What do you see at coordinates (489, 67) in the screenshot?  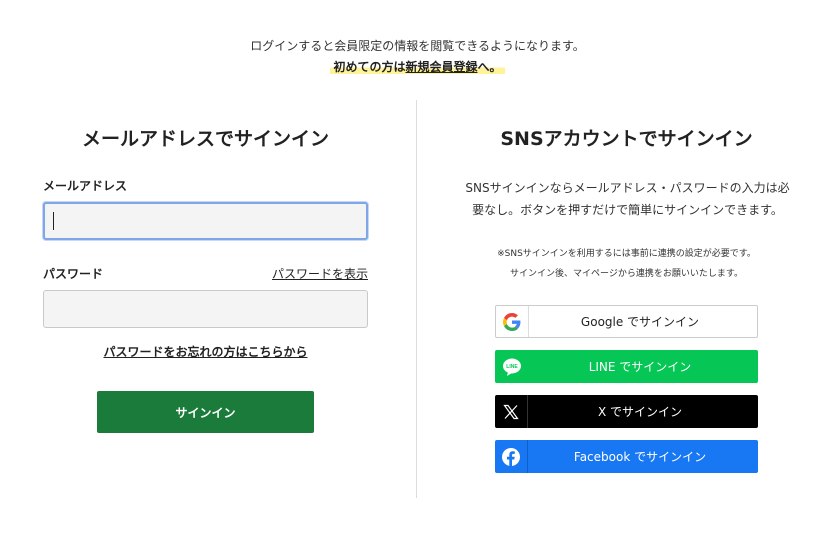 I see `register-notice-suffix: へ。` at bounding box center [489, 67].